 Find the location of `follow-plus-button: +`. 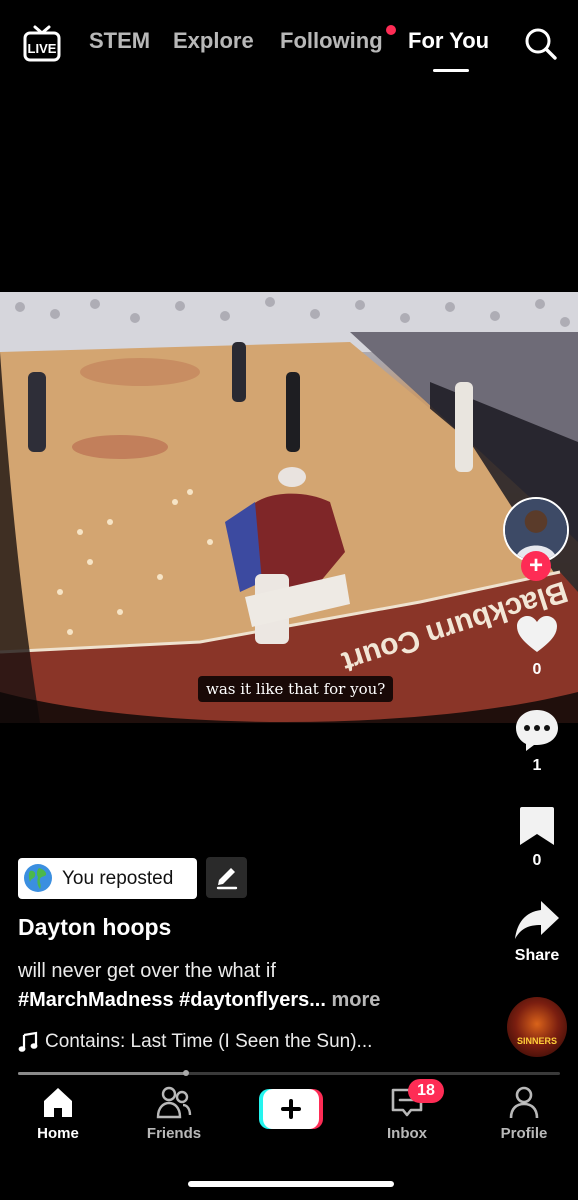

follow-plus-button: + is located at coordinates (536, 566).